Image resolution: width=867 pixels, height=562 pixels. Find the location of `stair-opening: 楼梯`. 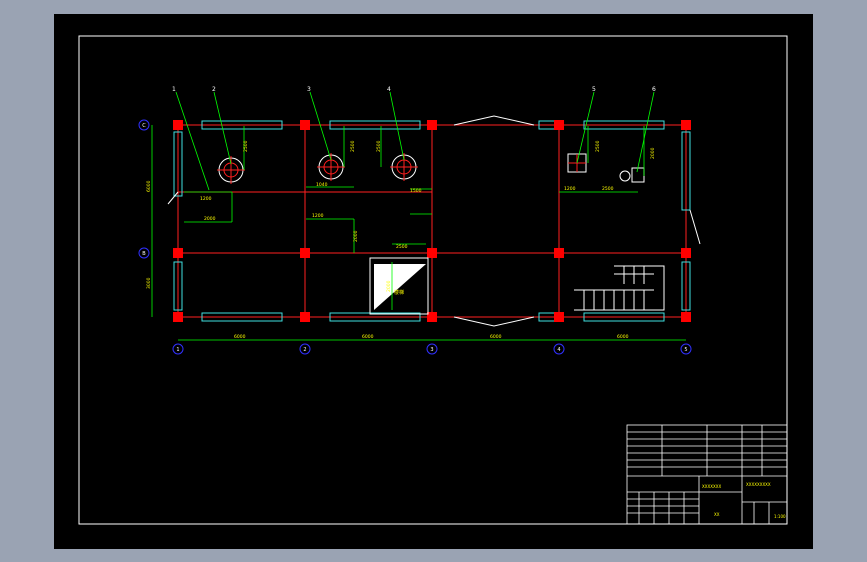

stair-opening: 楼梯 is located at coordinates (399, 286).